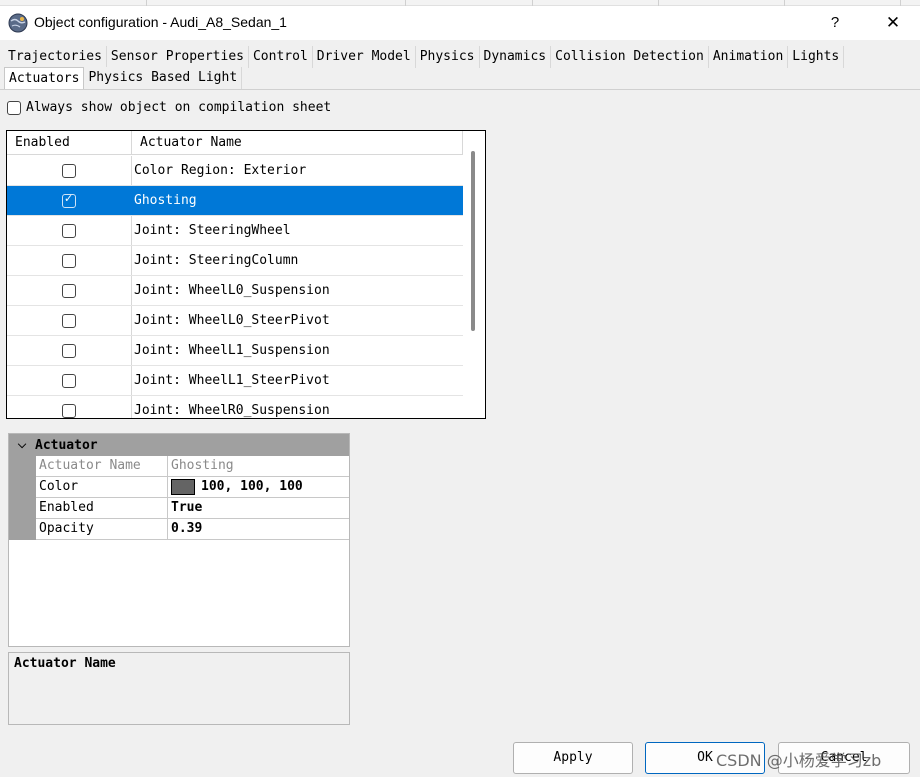  What do you see at coordinates (447, 57) in the screenshot?
I see `tab-physics: Physics` at bounding box center [447, 57].